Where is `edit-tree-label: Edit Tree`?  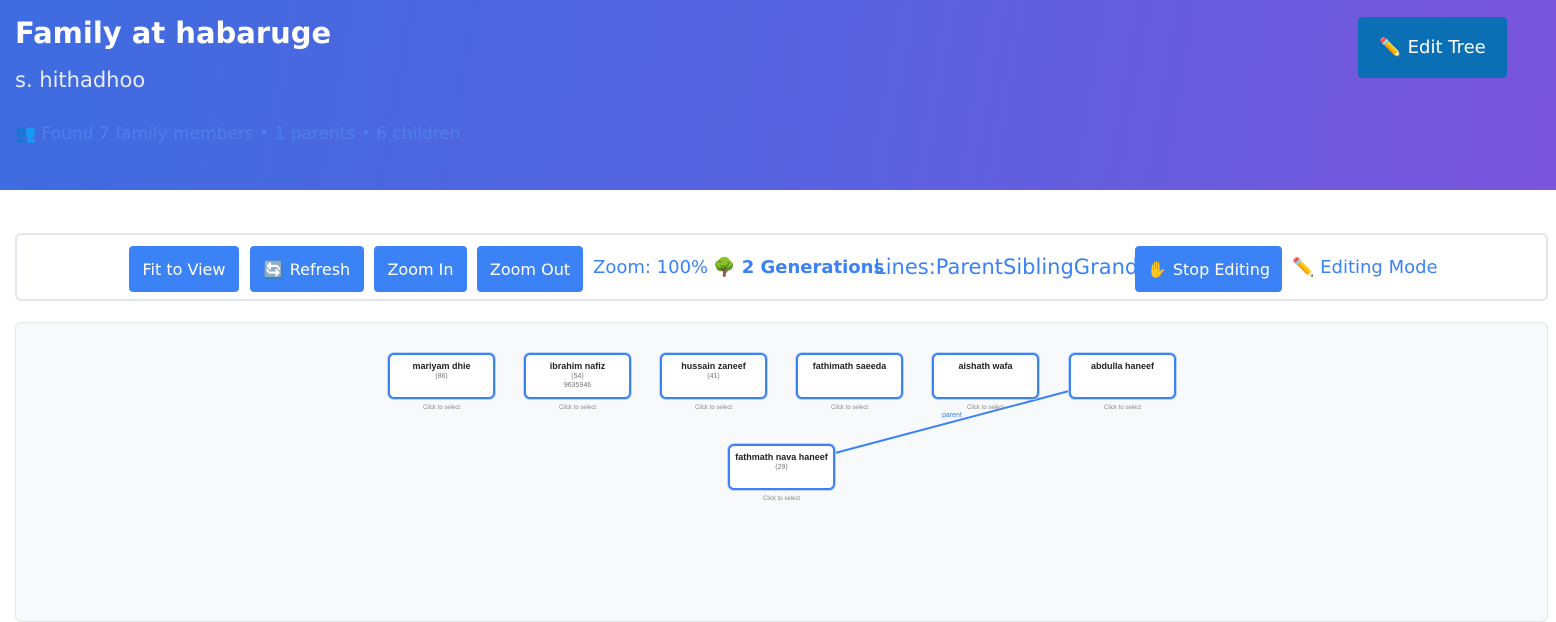 edit-tree-label: Edit Tree is located at coordinates (1446, 47).